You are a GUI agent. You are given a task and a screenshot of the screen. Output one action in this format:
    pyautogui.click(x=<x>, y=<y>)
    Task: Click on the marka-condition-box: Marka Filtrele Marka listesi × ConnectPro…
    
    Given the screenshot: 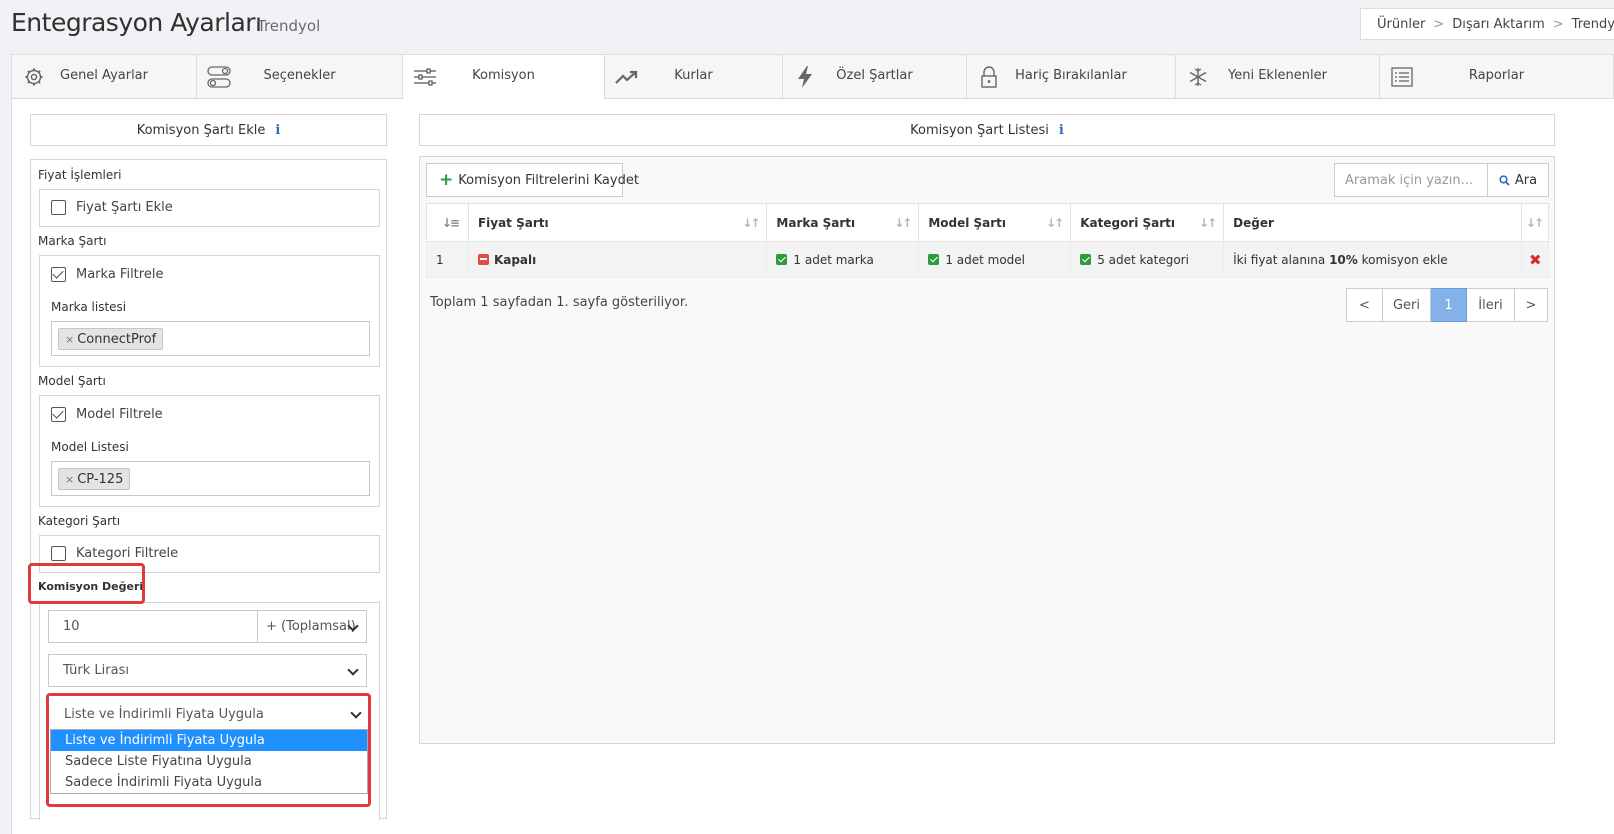 What is the action you would take?
    pyautogui.click(x=209, y=311)
    